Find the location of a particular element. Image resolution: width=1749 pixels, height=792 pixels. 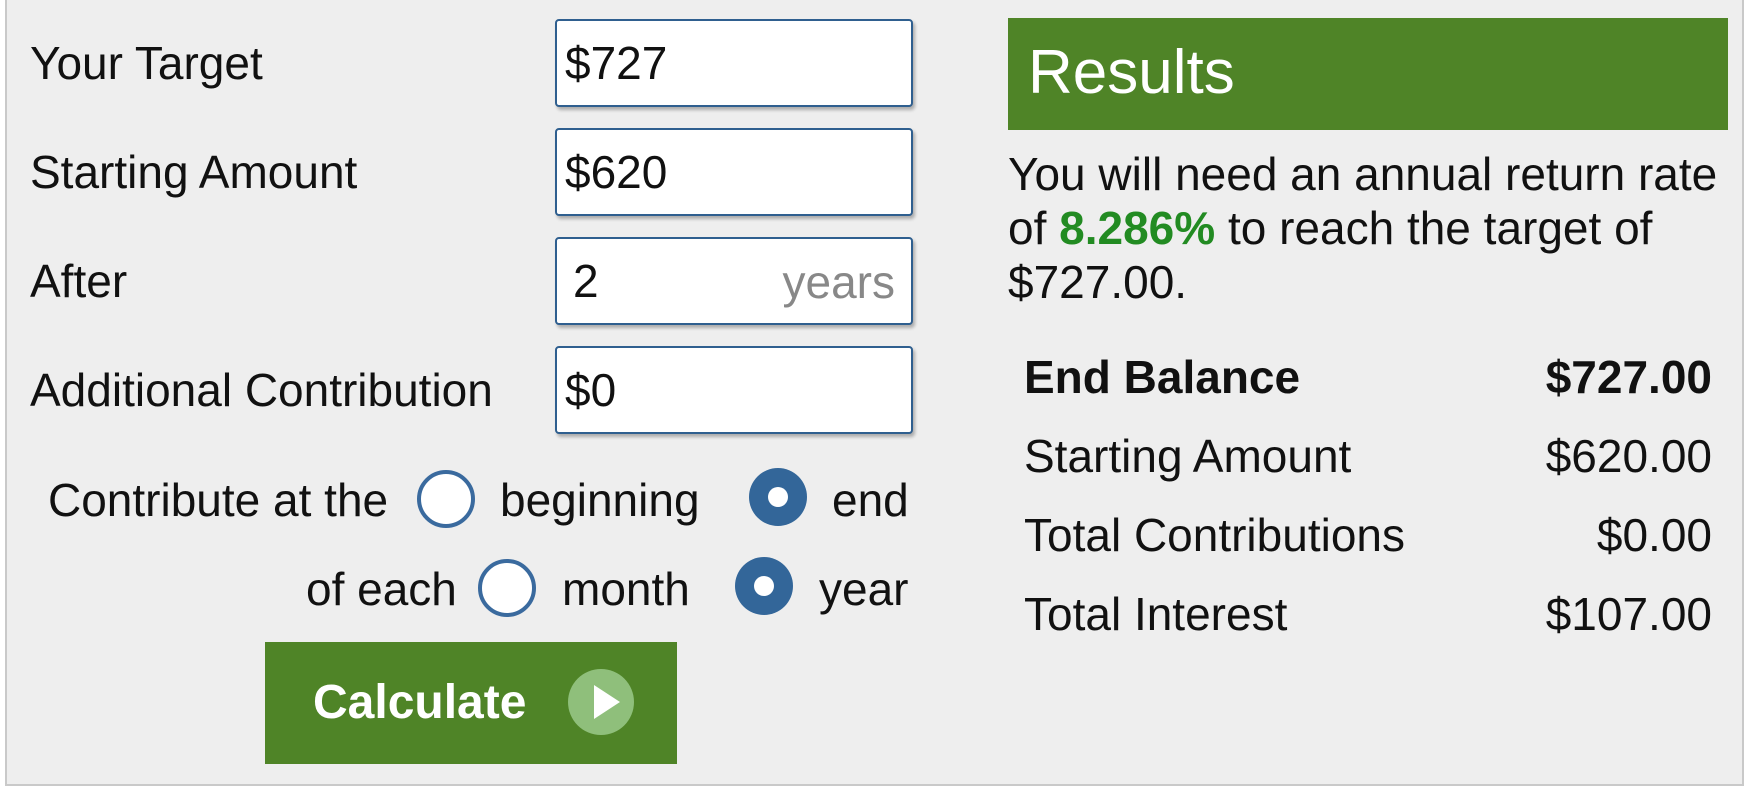

years-unit: years is located at coordinates (838, 282).